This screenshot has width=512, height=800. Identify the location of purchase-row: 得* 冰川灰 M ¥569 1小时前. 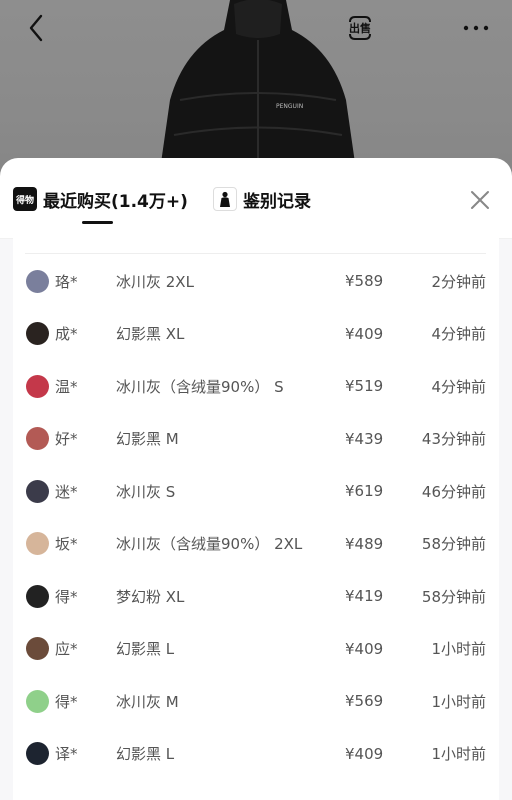
(256, 701).